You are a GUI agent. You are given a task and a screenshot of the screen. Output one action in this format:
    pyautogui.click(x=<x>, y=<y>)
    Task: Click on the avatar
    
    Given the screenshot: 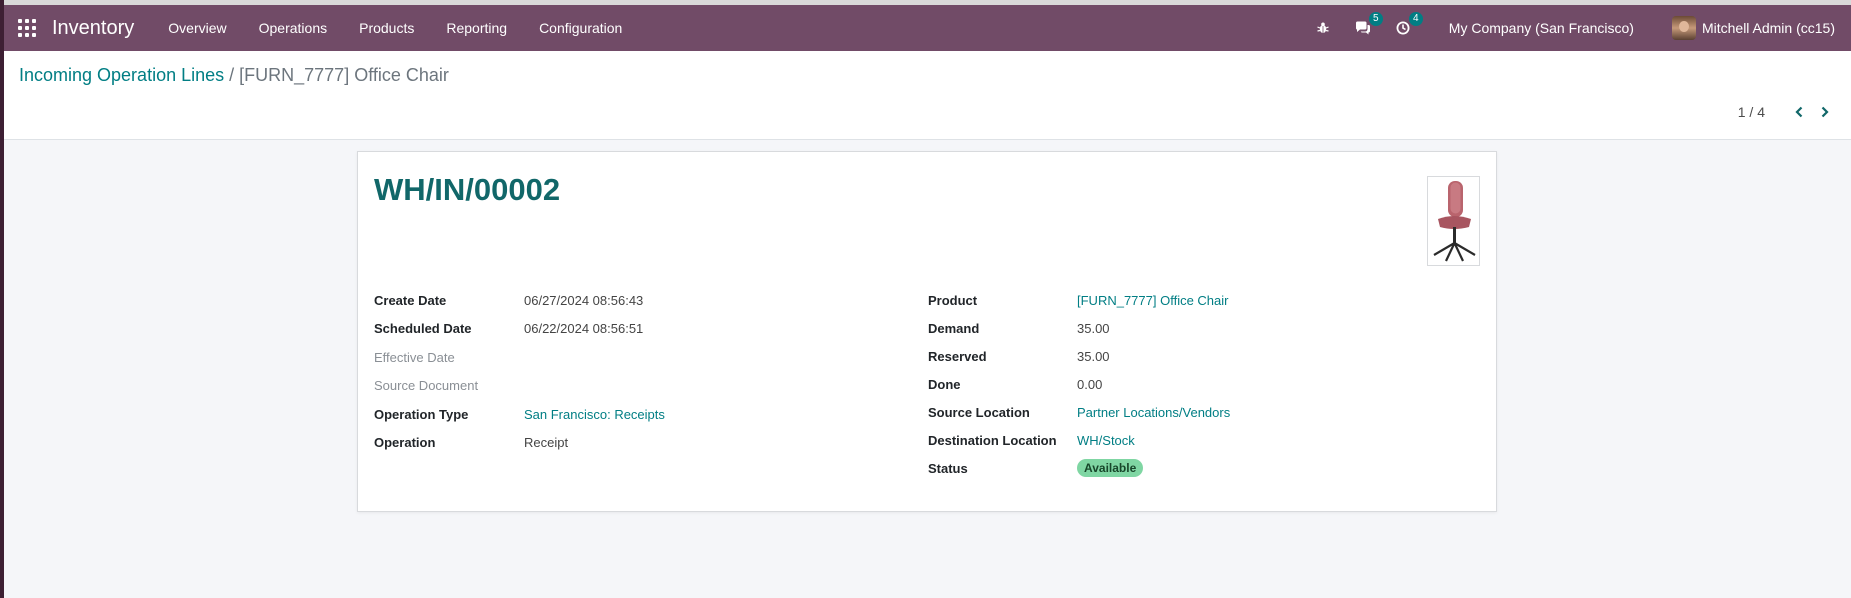 What is the action you would take?
    pyautogui.click(x=1683, y=28)
    